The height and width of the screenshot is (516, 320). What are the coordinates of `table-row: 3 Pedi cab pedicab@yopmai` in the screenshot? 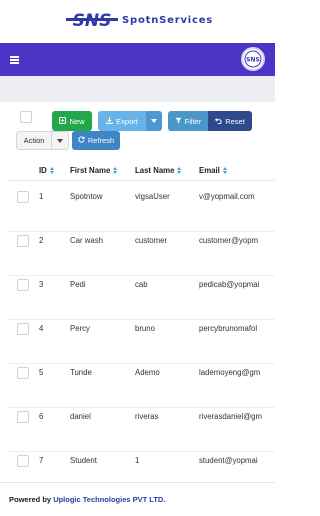 It's located at (141, 298).